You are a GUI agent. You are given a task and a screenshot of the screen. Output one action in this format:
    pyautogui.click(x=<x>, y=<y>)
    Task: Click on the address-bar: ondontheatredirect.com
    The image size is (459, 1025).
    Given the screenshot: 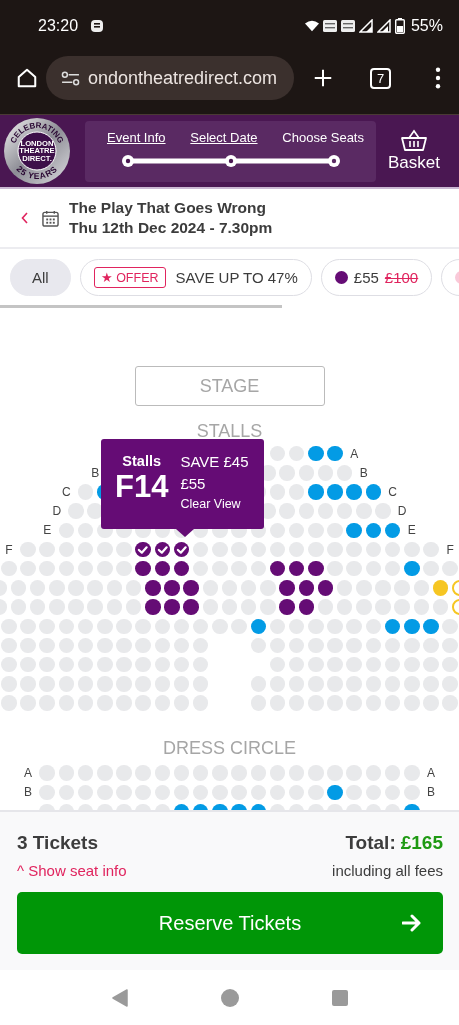 What is the action you would take?
    pyautogui.click(x=170, y=78)
    